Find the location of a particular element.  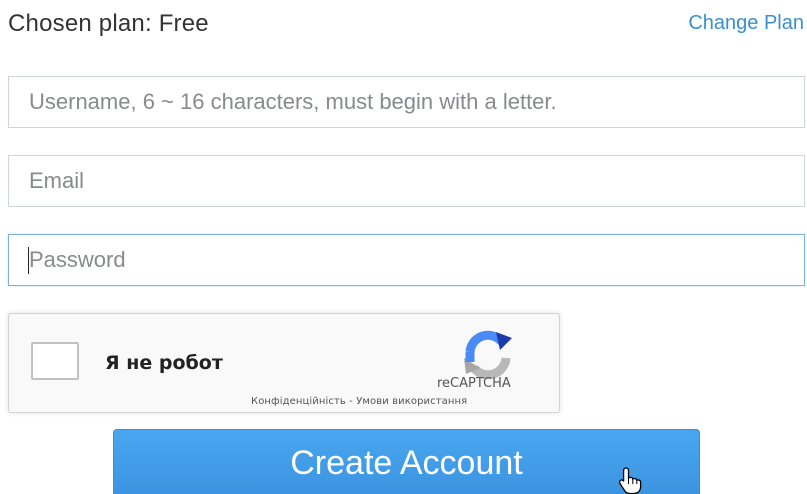

create-account-button: Create Account is located at coordinates (406, 461).